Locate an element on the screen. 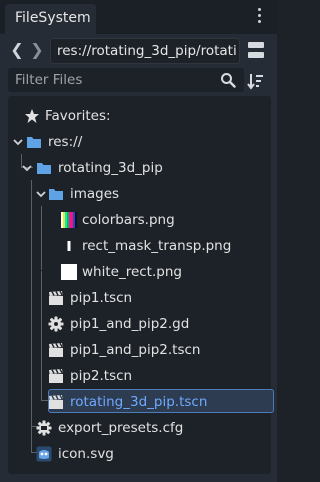 Image resolution: width=320 pixels, height=482 pixels. tree-item-favorites: Favorites: is located at coordinates (139, 116).